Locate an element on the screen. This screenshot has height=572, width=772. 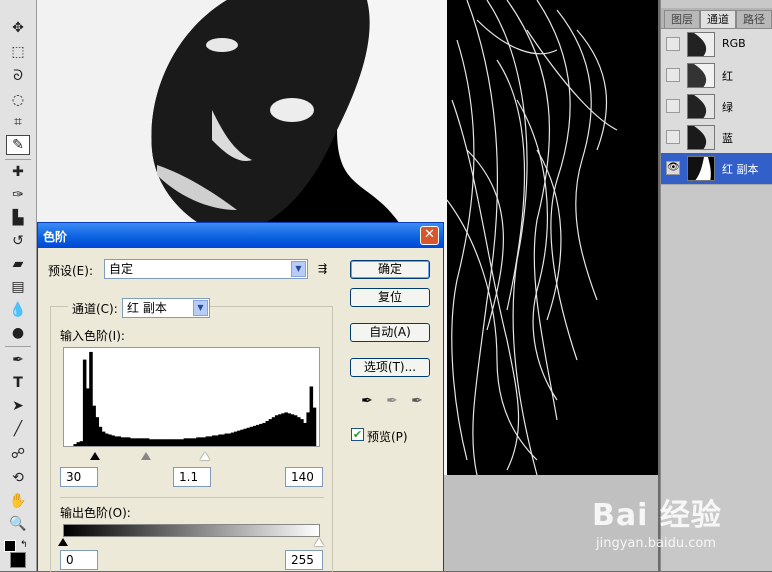
marquee-icon: ⬚ is located at coordinates (18, 52).